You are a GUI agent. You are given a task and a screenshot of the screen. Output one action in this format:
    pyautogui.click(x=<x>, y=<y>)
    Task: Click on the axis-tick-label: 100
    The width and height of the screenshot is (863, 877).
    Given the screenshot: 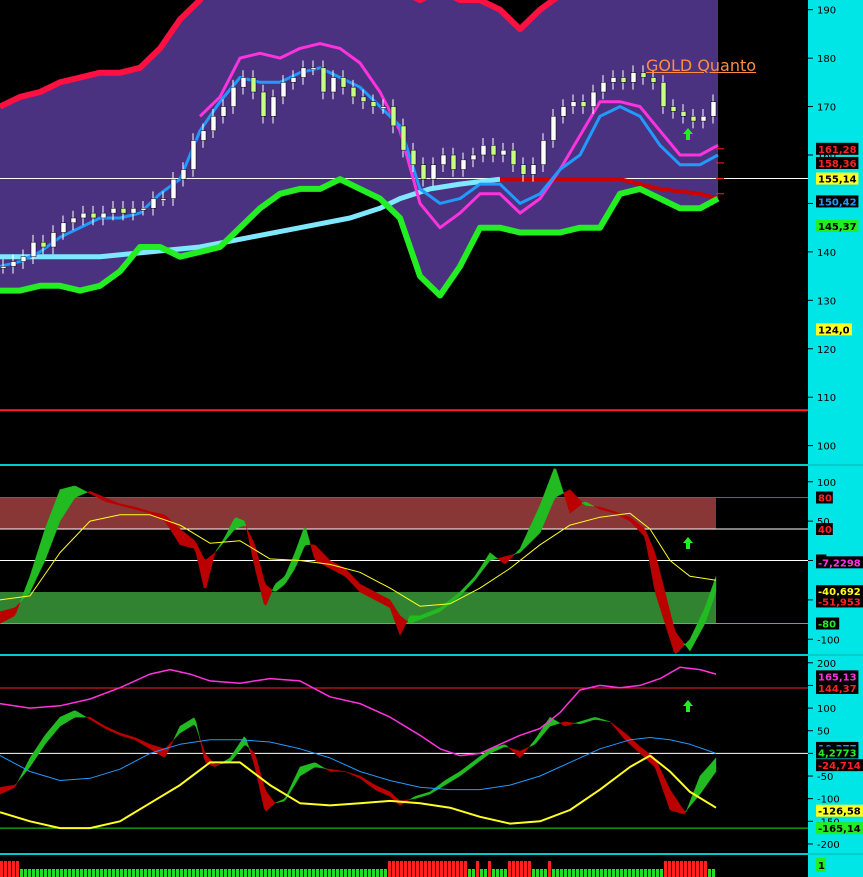 What is the action you would take?
    pyautogui.click(x=826, y=483)
    